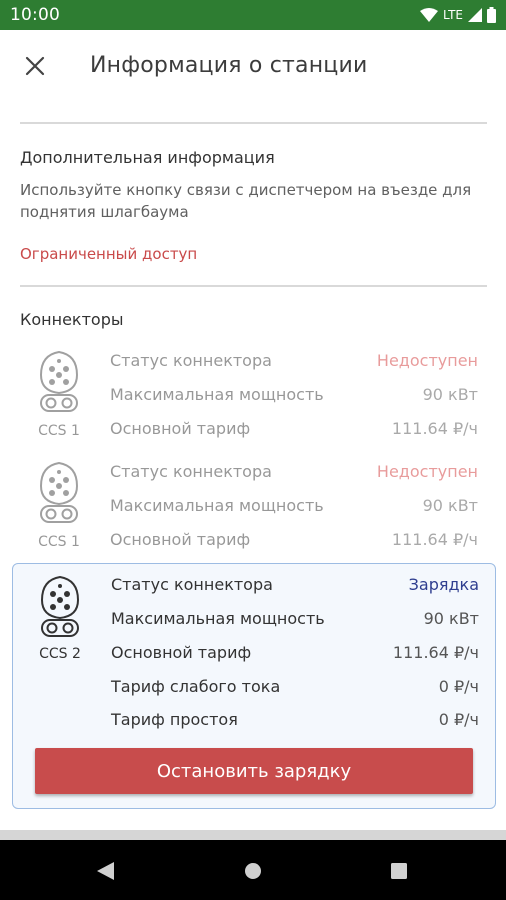 This screenshot has height=900, width=506. I want to click on close-icon, so click(35, 66).